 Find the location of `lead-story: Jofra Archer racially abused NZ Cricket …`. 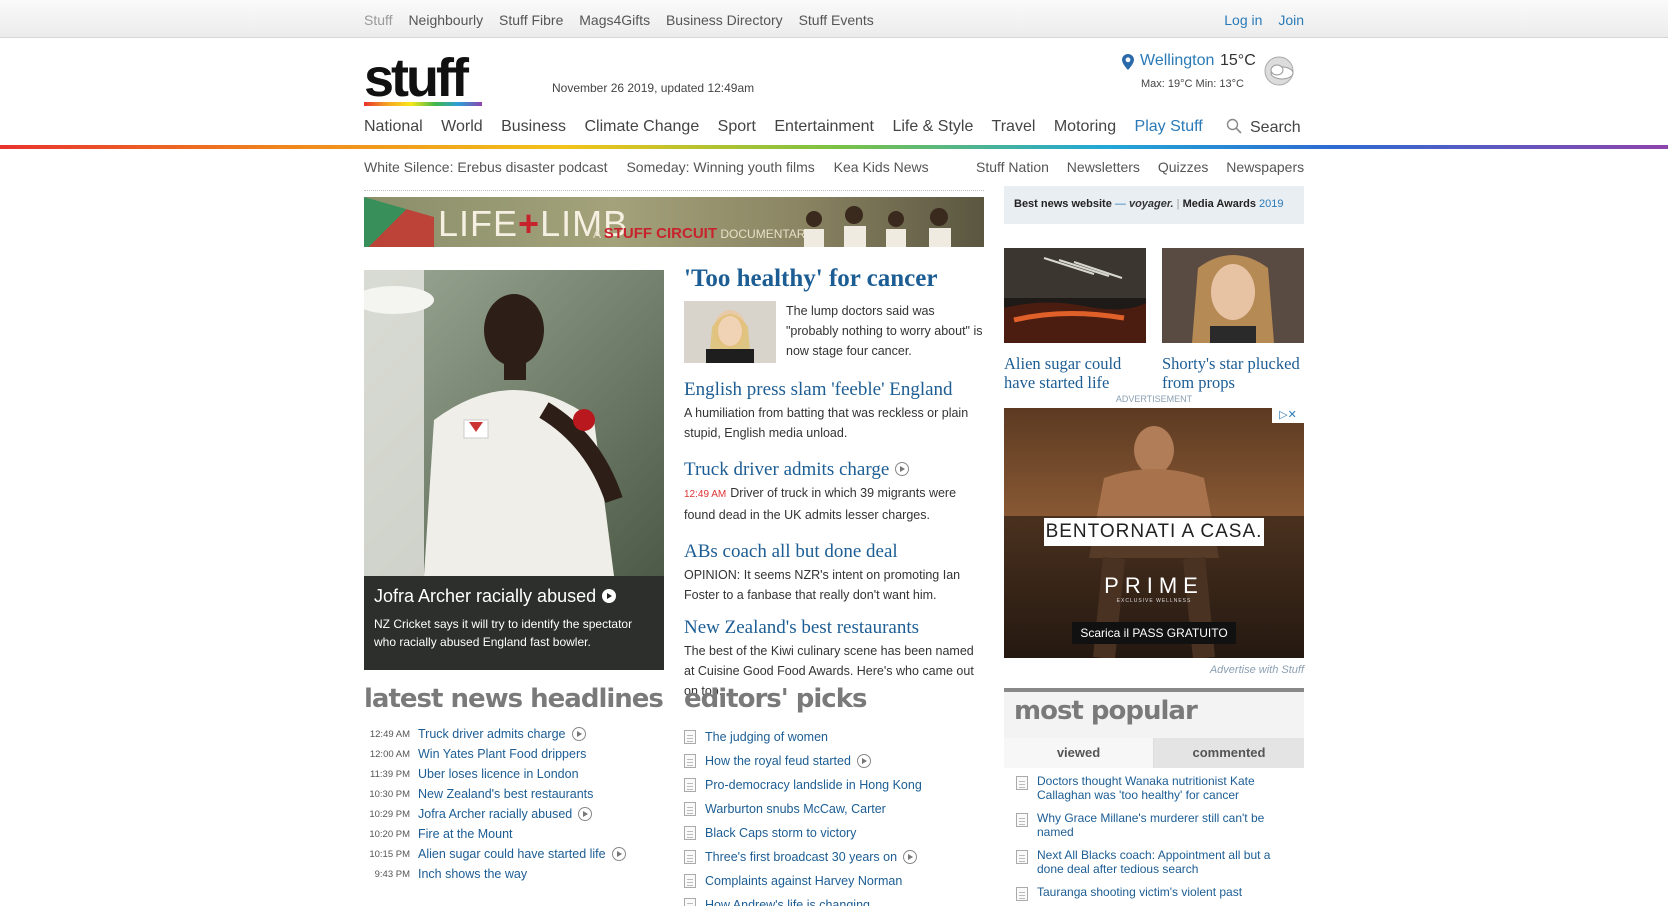

lead-story: Jofra Archer racially abused NZ Cricket … is located at coordinates (514, 470).